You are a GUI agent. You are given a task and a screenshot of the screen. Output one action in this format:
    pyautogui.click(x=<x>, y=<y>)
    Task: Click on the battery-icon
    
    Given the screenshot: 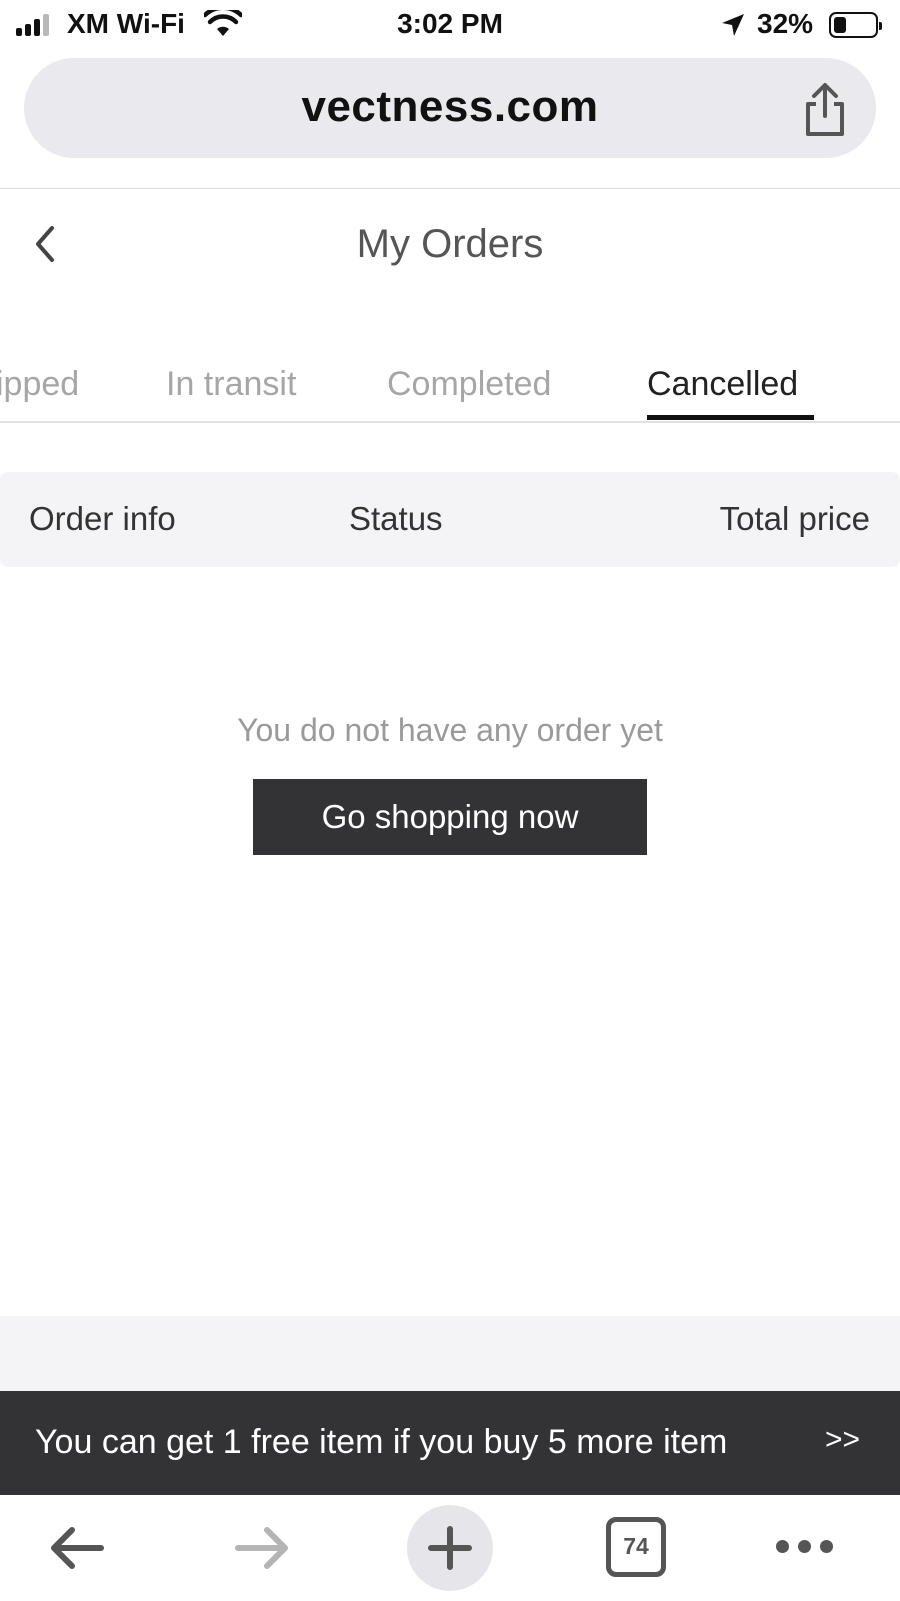 What is the action you would take?
    pyautogui.click(x=855, y=25)
    